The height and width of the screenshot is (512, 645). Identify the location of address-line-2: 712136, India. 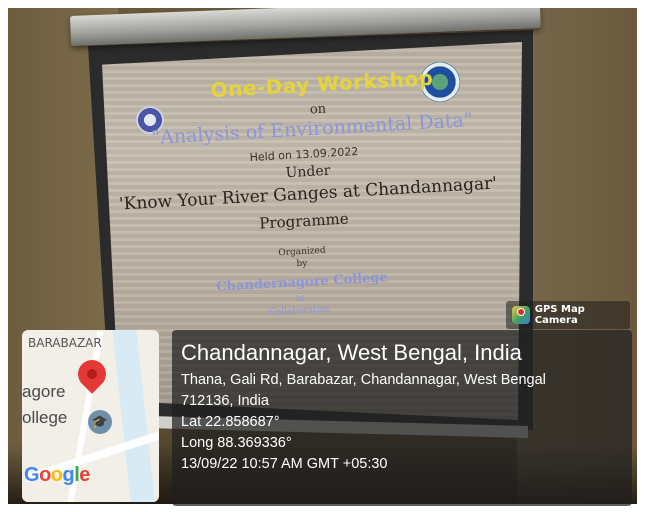
(225, 401).